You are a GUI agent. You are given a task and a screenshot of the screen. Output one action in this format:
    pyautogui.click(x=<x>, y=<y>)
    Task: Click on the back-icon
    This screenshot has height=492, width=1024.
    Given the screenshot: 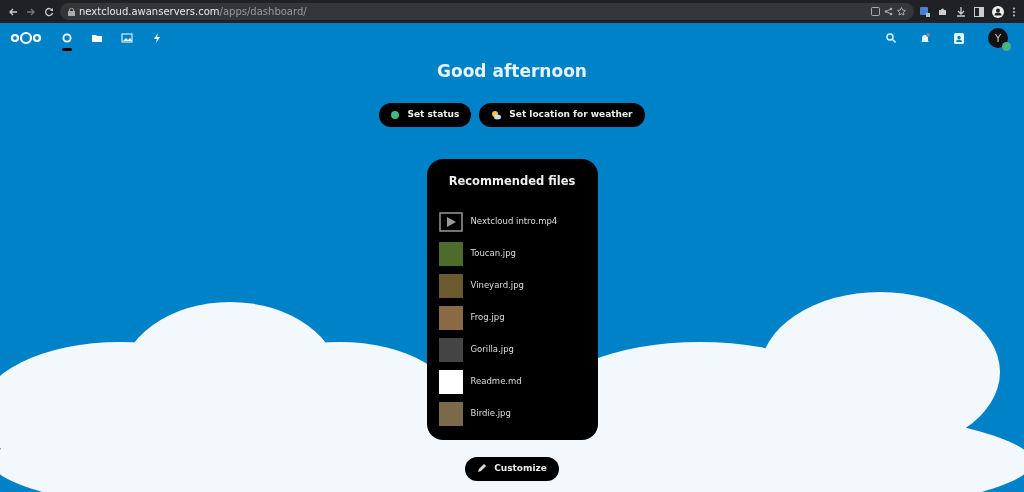 What is the action you would take?
    pyautogui.click(x=13, y=11)
    